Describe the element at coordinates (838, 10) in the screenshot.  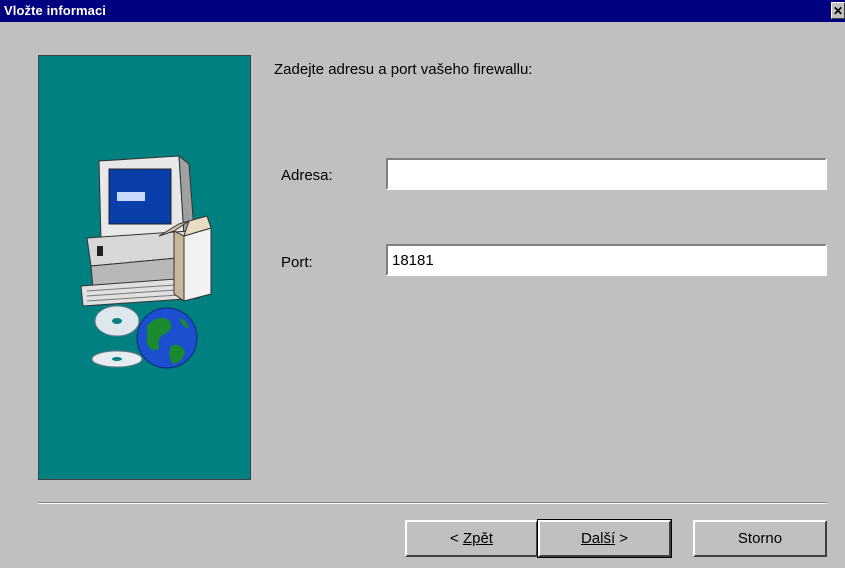
I see `close-icon: ✕` at that location.